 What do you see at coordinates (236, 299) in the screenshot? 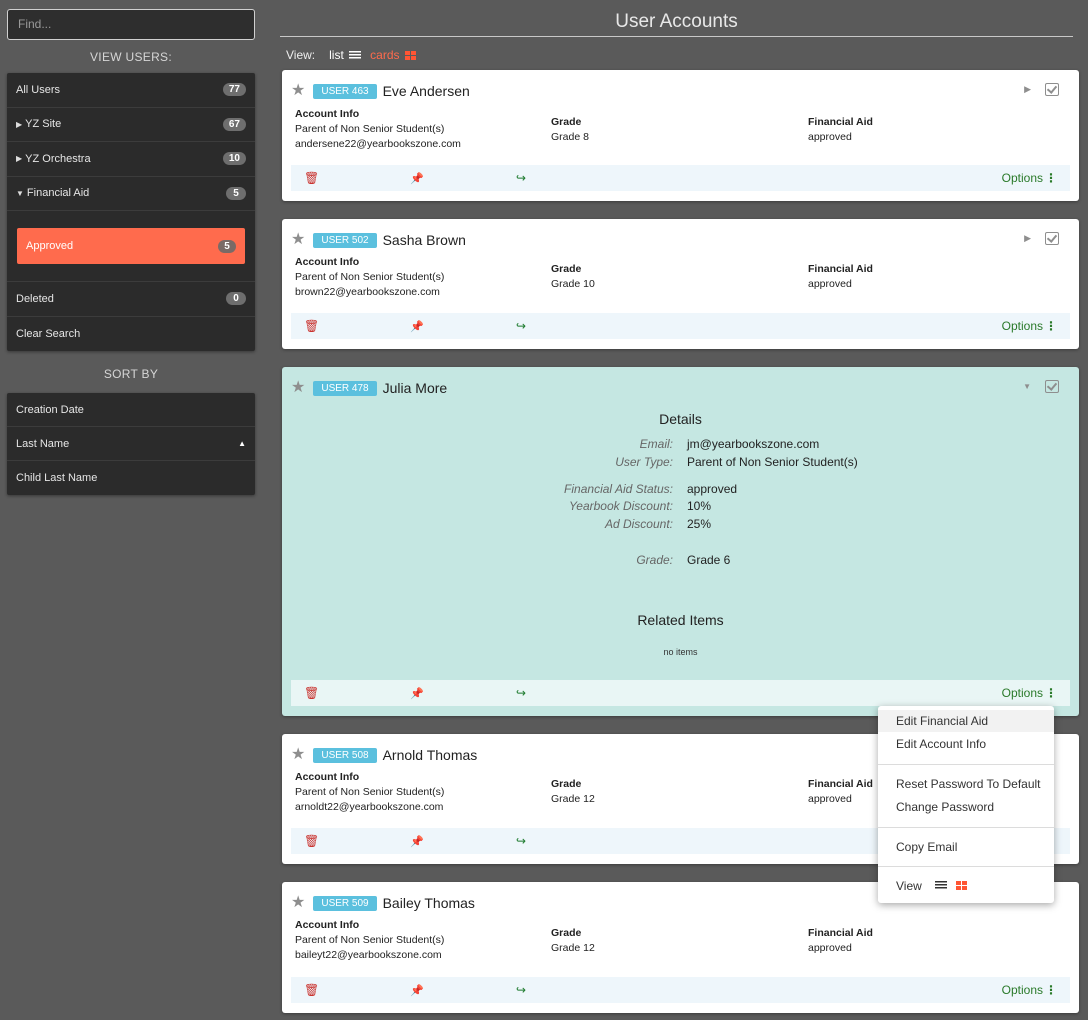
I see `count-badge: 0` at bounding box center [236, 299].